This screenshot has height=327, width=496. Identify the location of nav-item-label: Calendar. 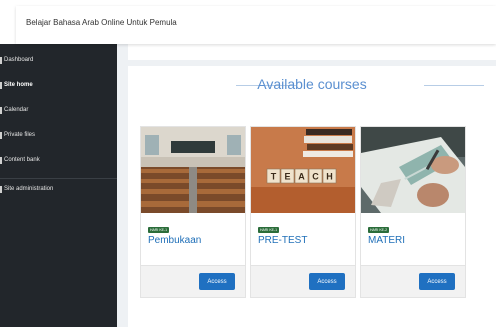
(16, 110).